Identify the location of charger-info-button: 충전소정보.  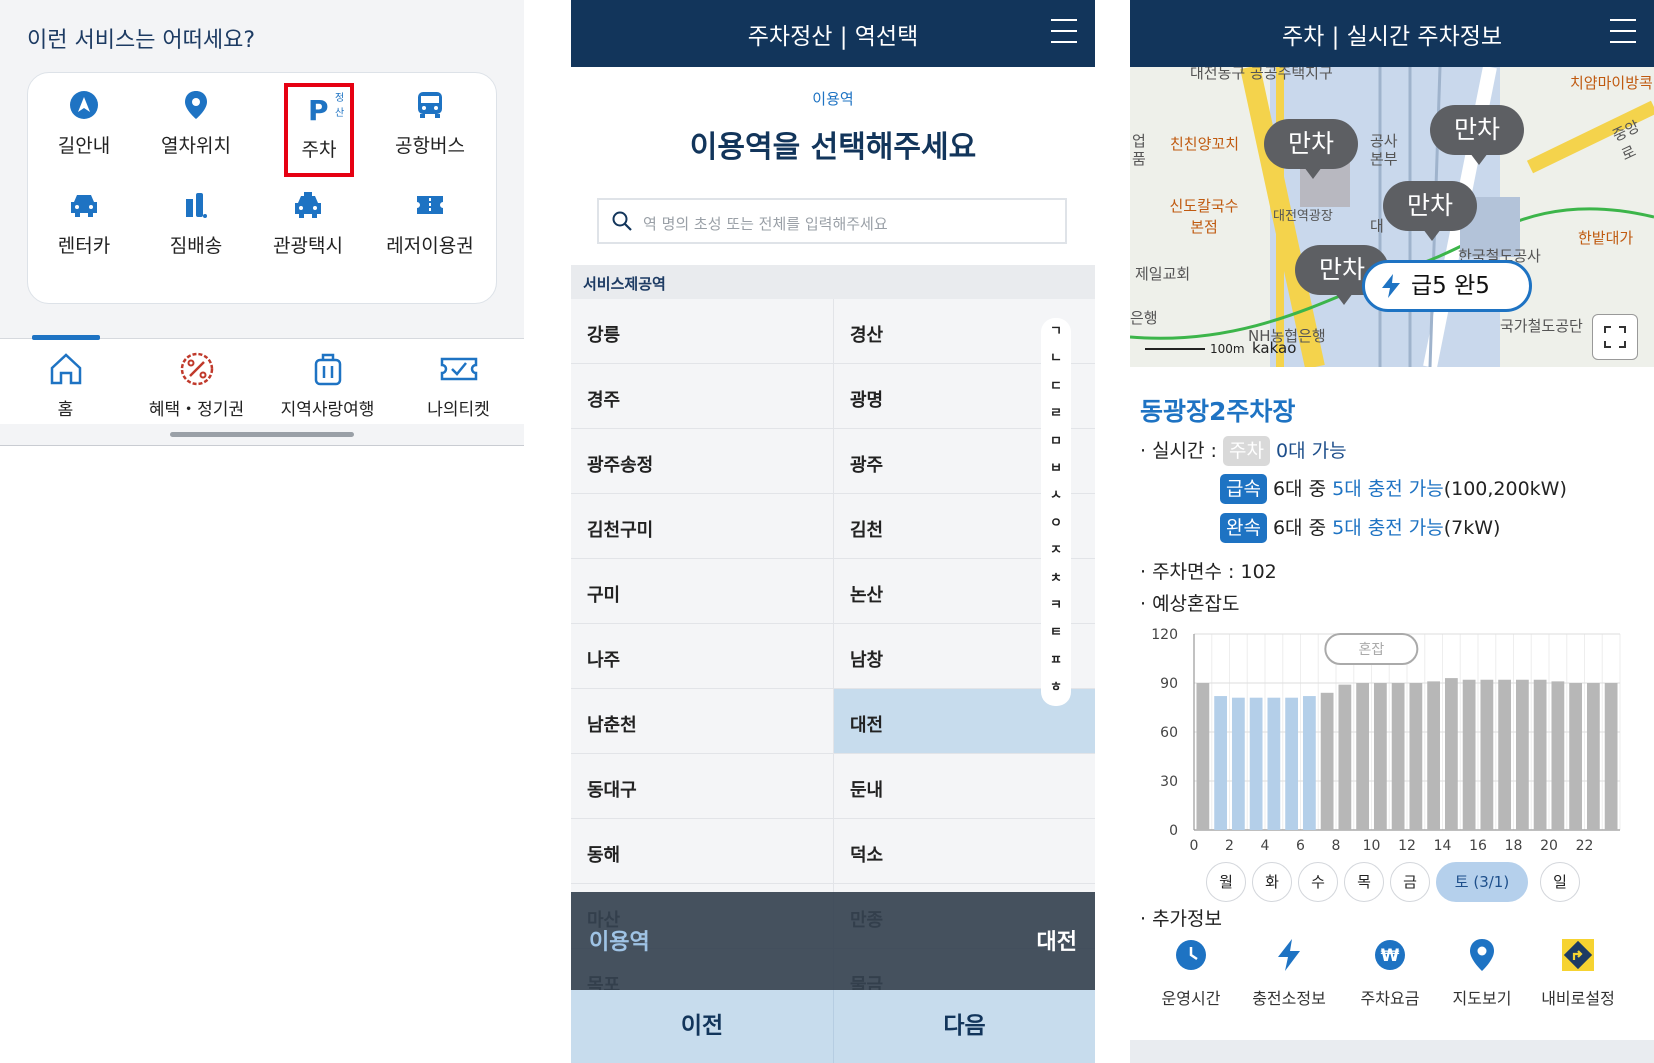
(1289, 972).